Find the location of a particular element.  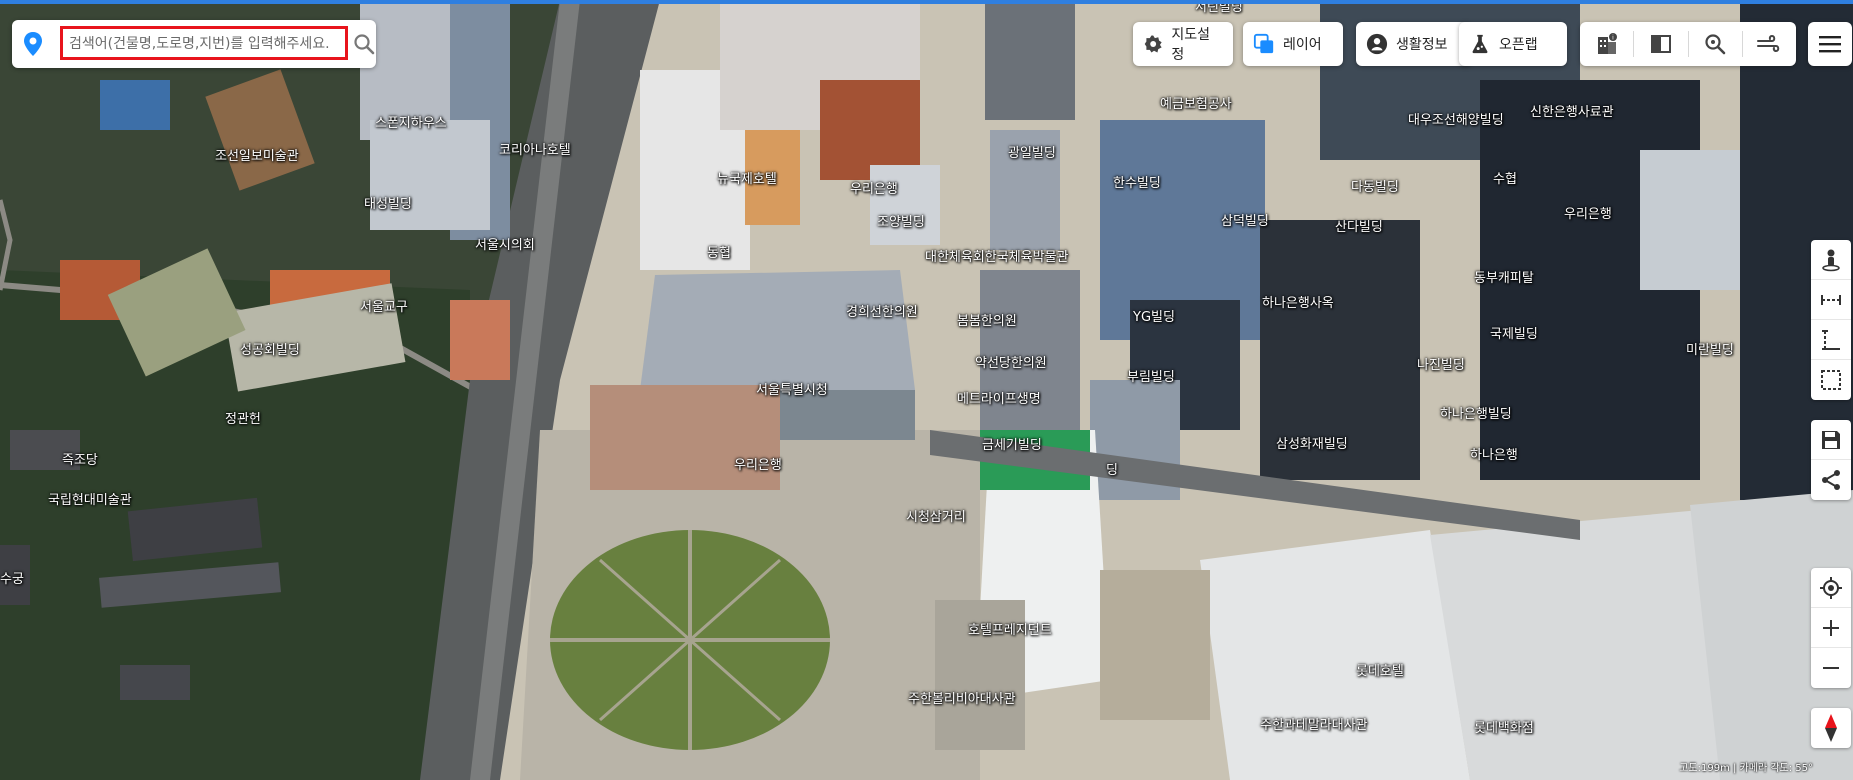

search-input: 검색어(건물명,도로명,지번)를 입력해주세요. is located at coordinates (204, 43).